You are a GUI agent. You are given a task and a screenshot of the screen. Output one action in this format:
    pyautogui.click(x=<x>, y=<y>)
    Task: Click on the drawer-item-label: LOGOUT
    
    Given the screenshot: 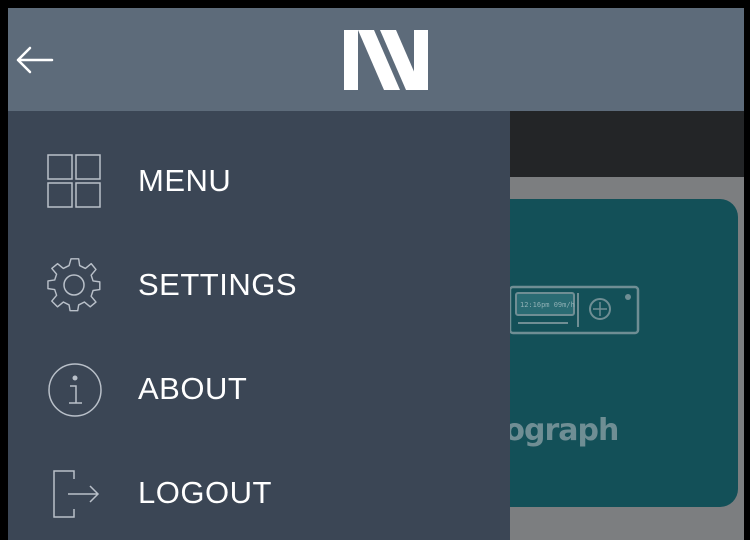 What is the action you would take?
    pyautogui.click(x=205, y=492)
    